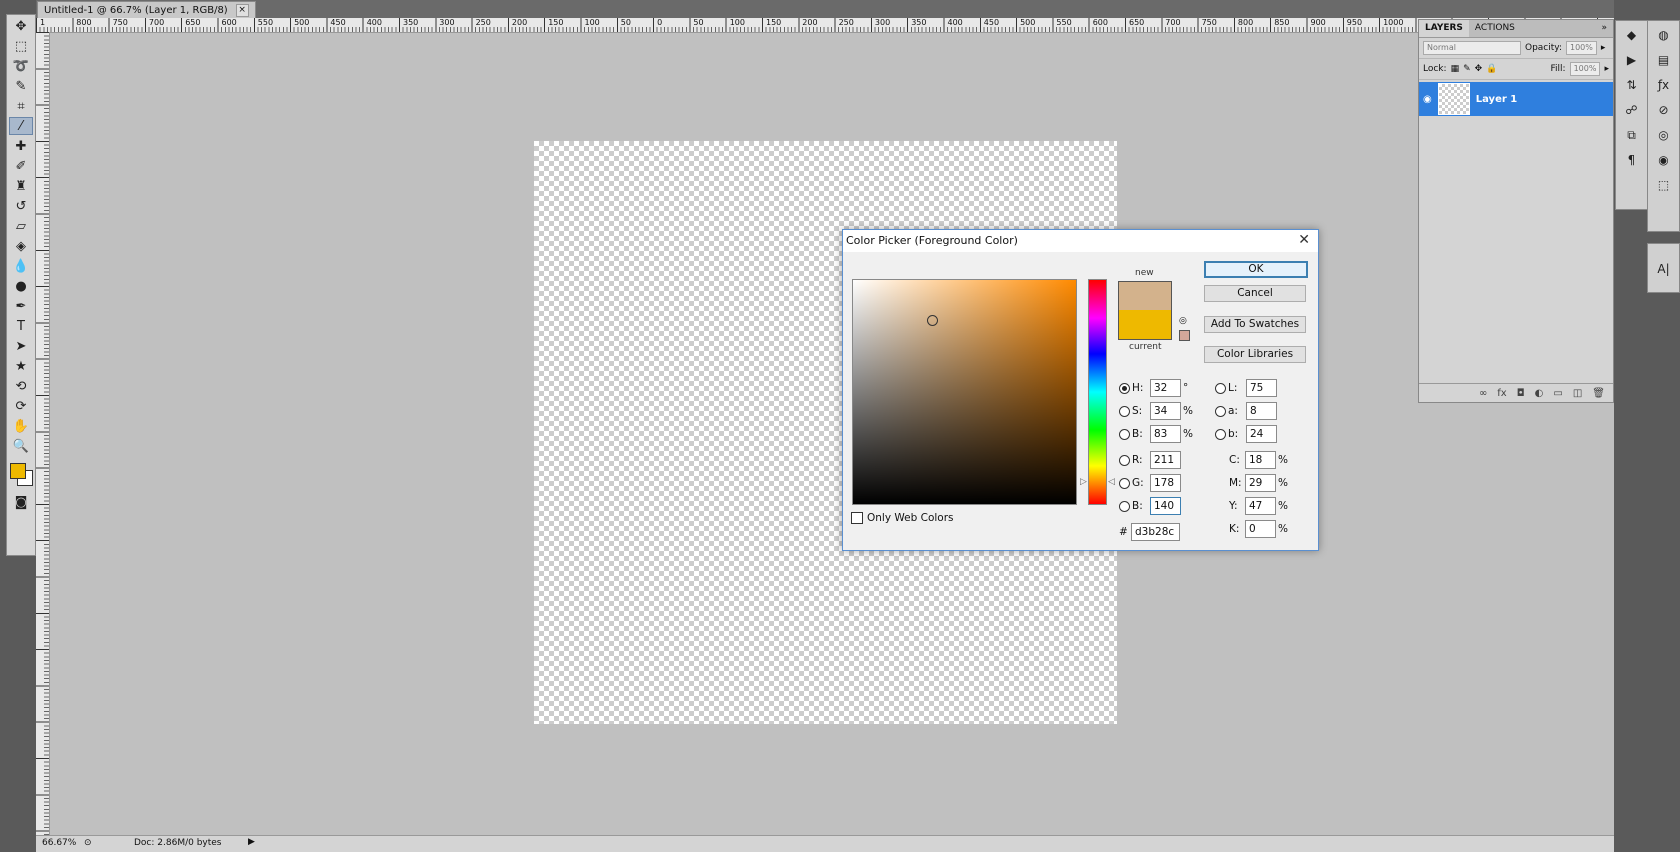 This screenshot has height=852, width=1680. What do you see at coordinates (21, 126) in the screenshot?
I see `eyedropper-tool-icon: ⁄` at bounding box center [21, 126].